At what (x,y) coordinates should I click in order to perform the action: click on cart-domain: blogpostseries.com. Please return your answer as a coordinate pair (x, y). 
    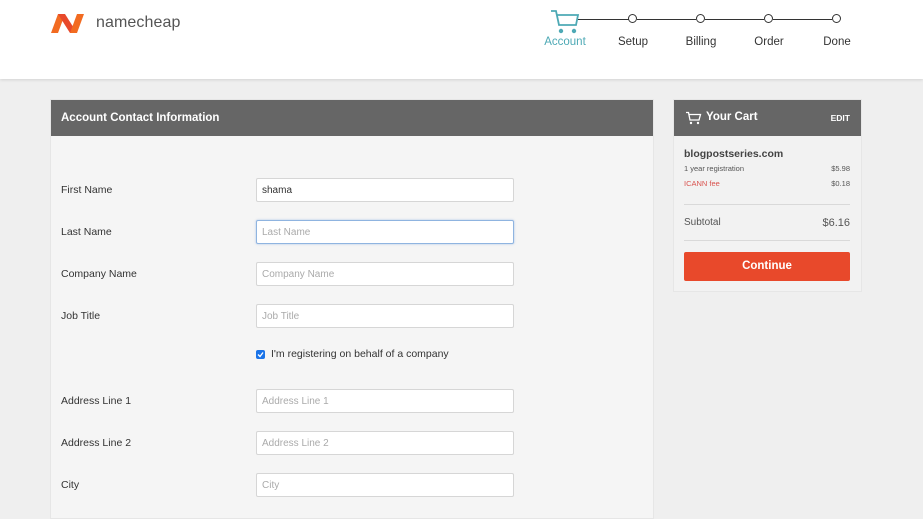
    Looking at the image, I should click on (734, 154).